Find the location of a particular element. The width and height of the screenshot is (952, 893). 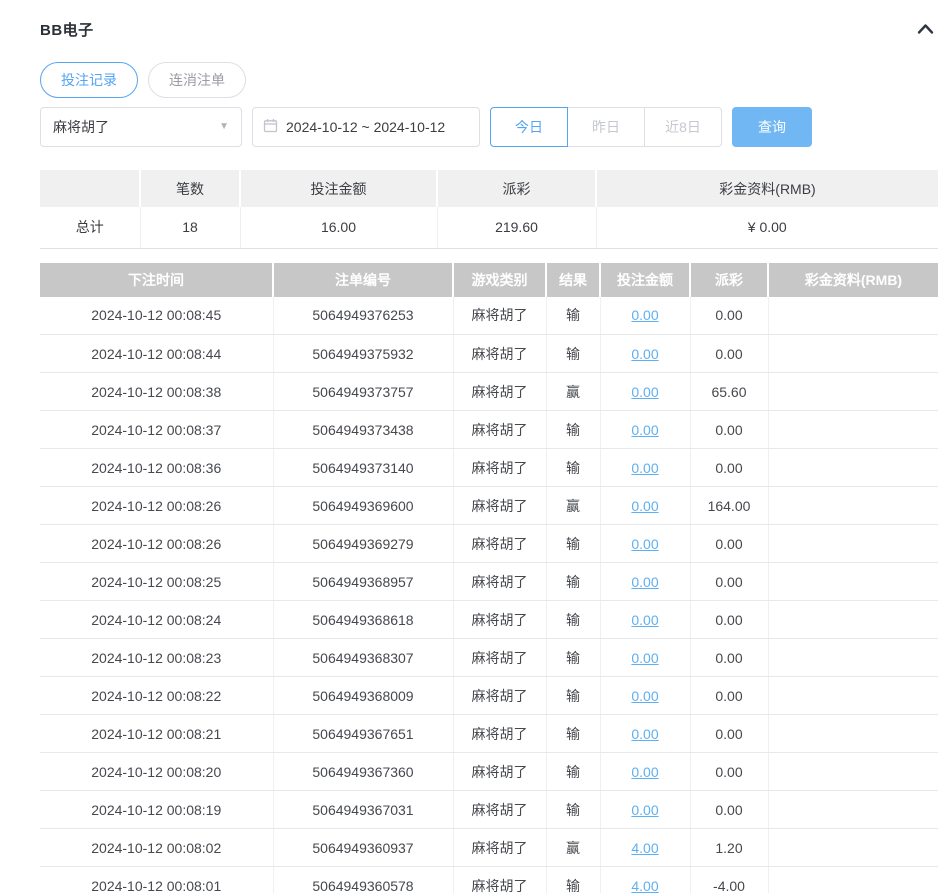

quick-range-button-1: 昨日 is located at coordinates (606, 127).